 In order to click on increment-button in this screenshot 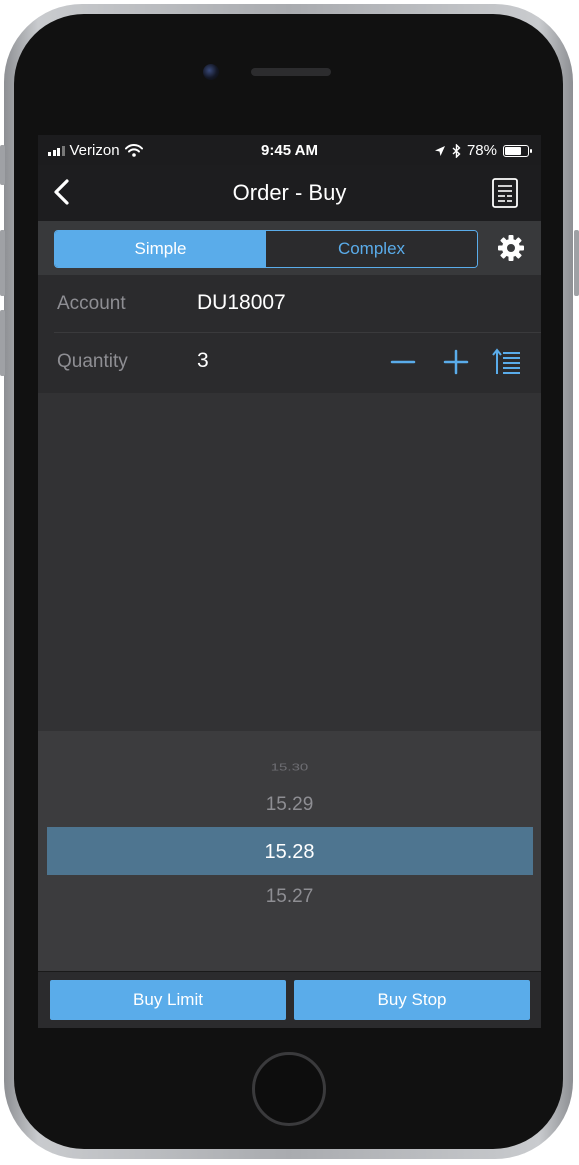, I will do `click(456, 362)`.